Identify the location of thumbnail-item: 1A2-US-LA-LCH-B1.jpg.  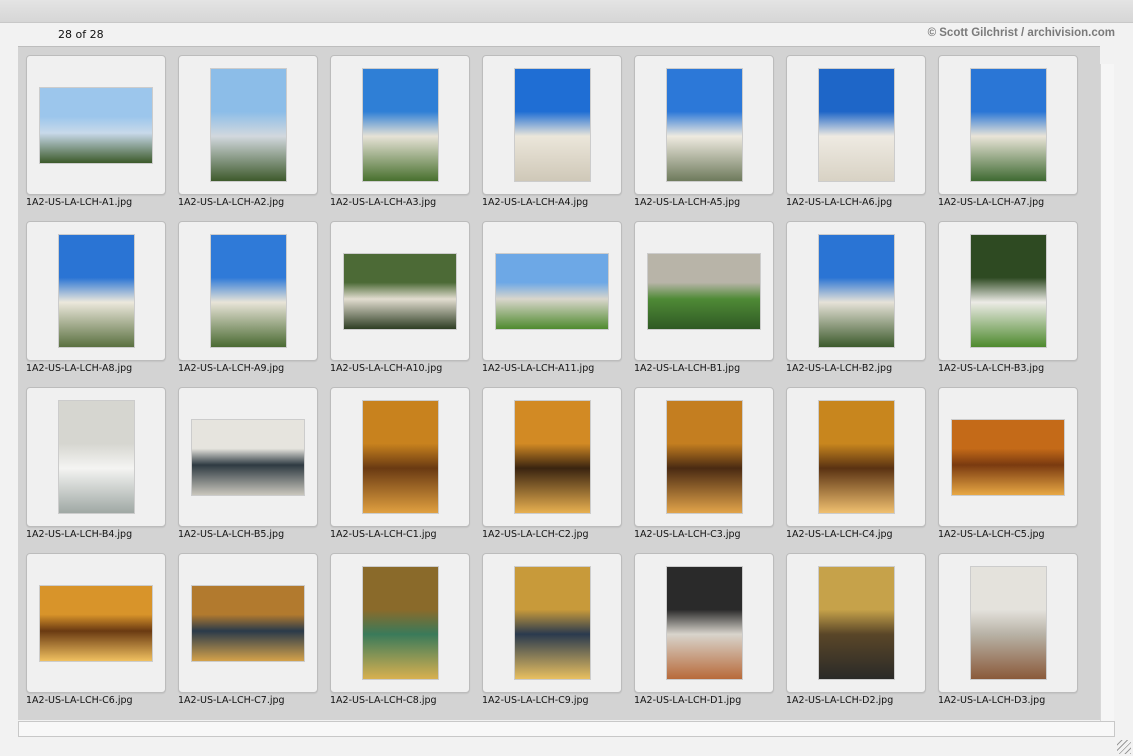
(704, 304).